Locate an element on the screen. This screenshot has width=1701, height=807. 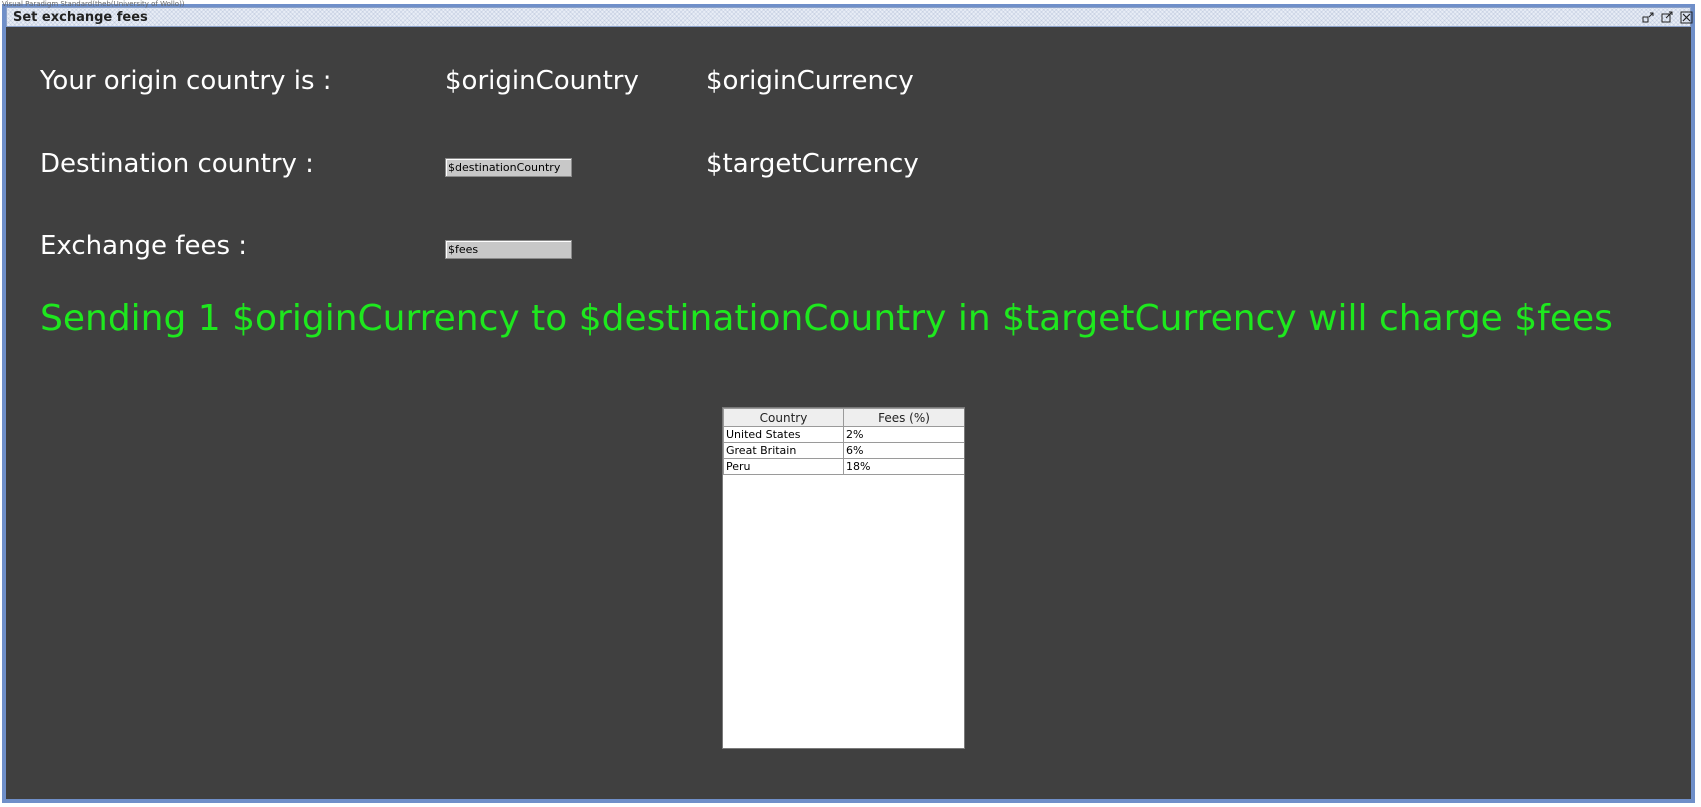
origin-currency-value: $originCurrency is located at coordinates (810, 81).